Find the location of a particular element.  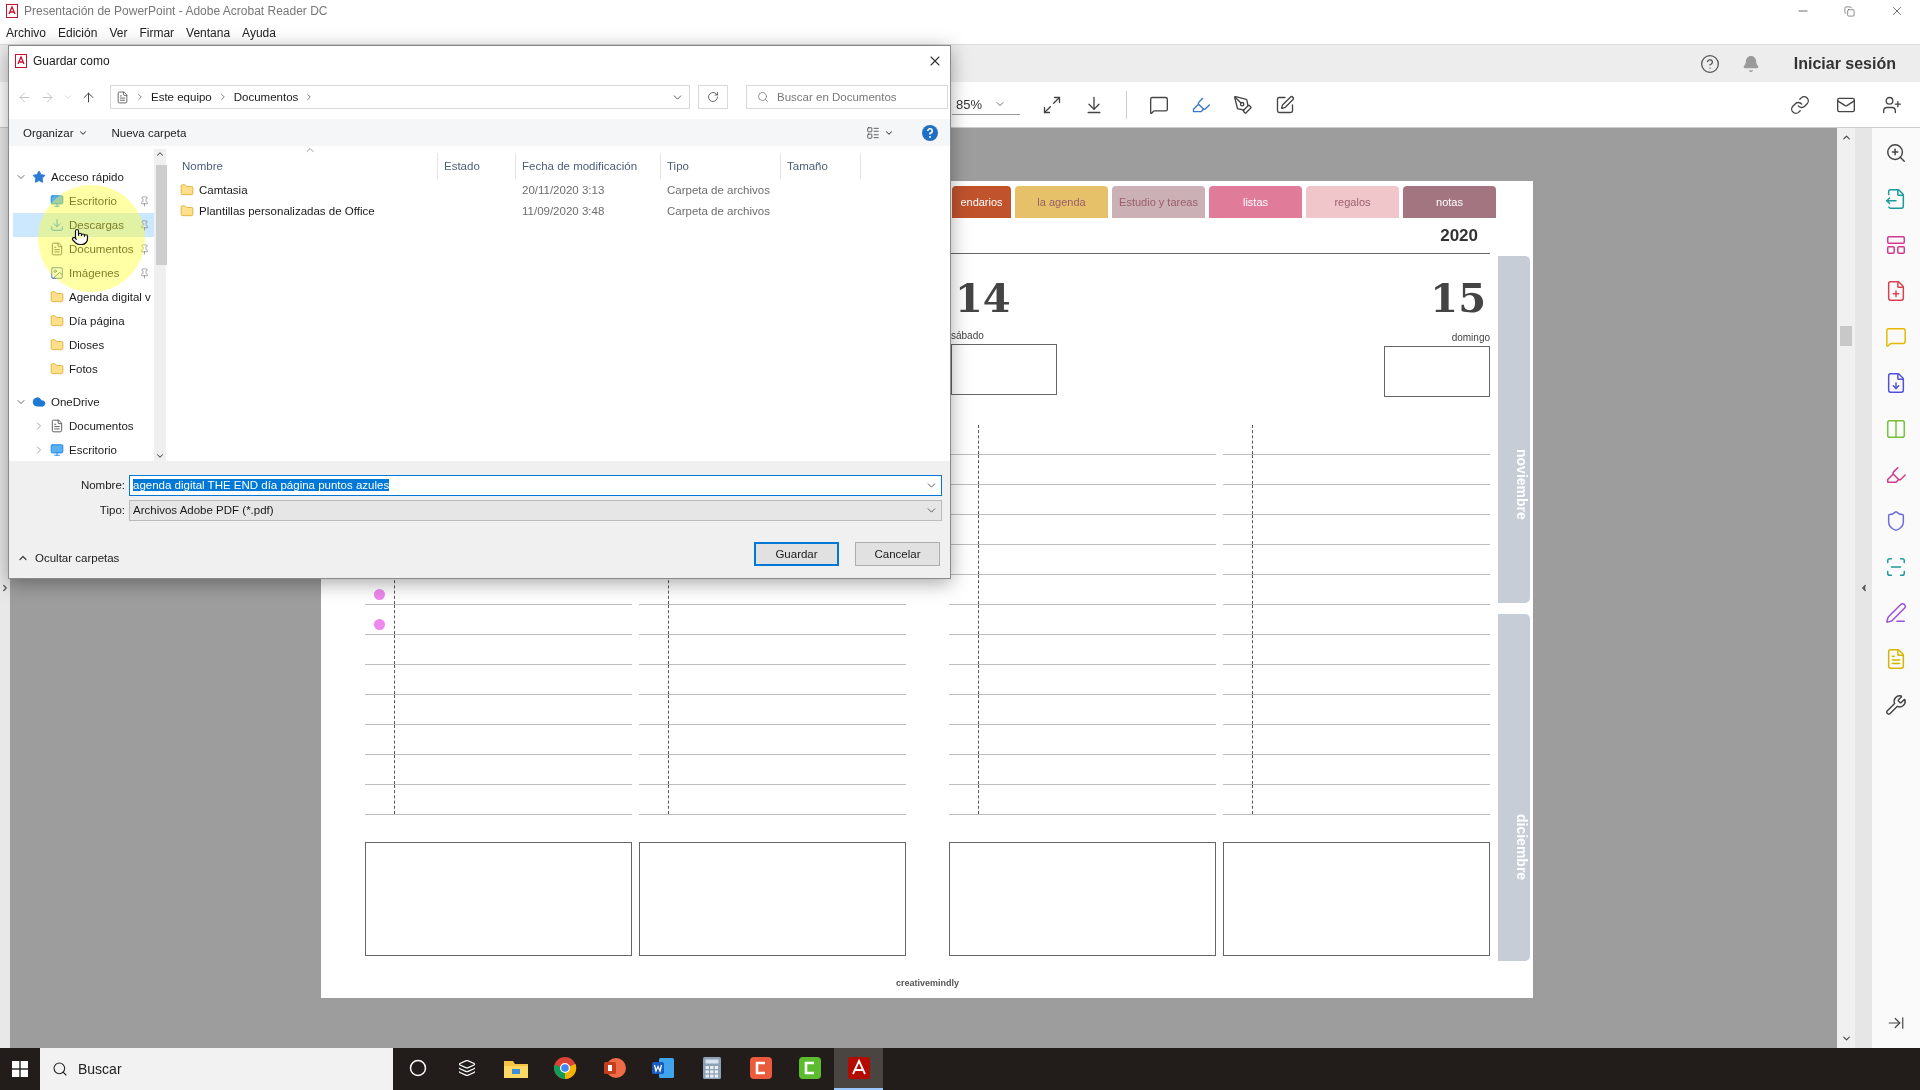

menu-item: Edición is located at coordinates (78, 33).